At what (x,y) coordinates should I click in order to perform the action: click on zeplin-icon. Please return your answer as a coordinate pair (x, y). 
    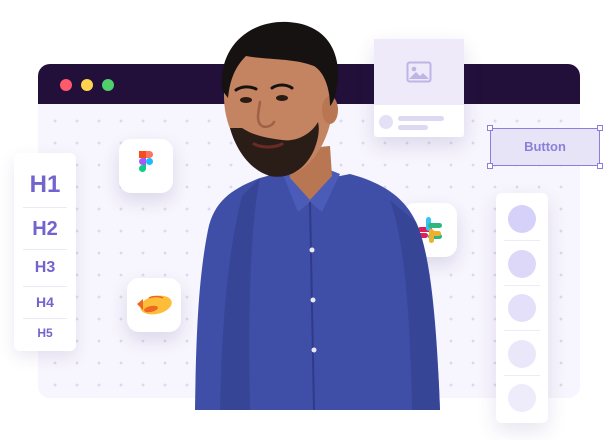
    Looking at the image, I should click on (154, 305).